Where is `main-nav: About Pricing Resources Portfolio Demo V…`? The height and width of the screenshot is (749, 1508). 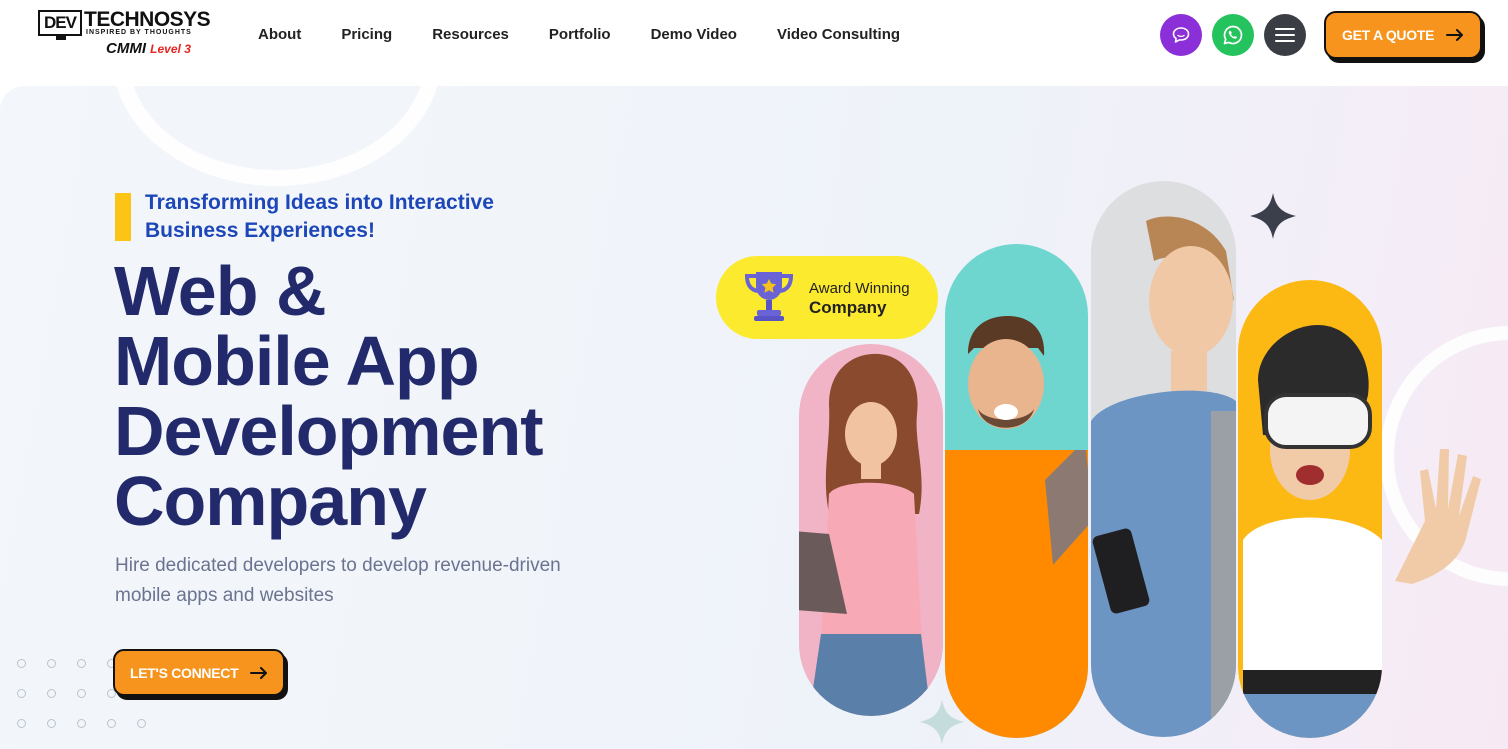 main-nav: About Pricing Resources Portfolio Demo V… is located at coordinates (599, 34).